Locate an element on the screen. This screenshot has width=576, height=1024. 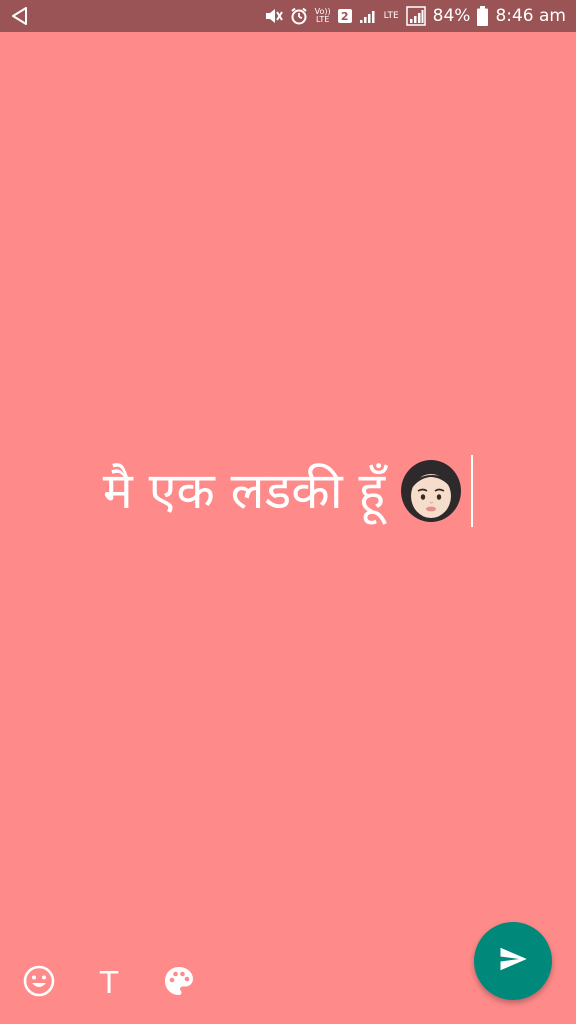
status-bar: Vo)) LTE 2 LTE 84% 8:46 am is located at coordinates (288, 16).